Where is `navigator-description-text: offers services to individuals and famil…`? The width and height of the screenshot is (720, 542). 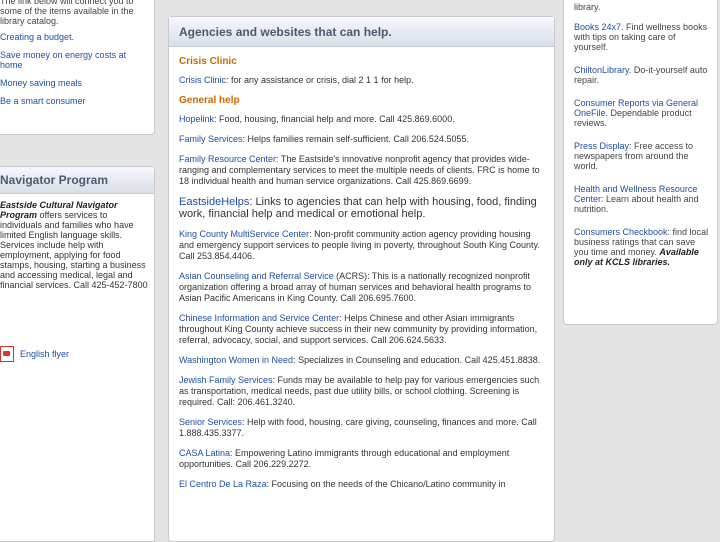 navigator-description-text: offers services to individuals and famil… is located at coordinates (74, 250).